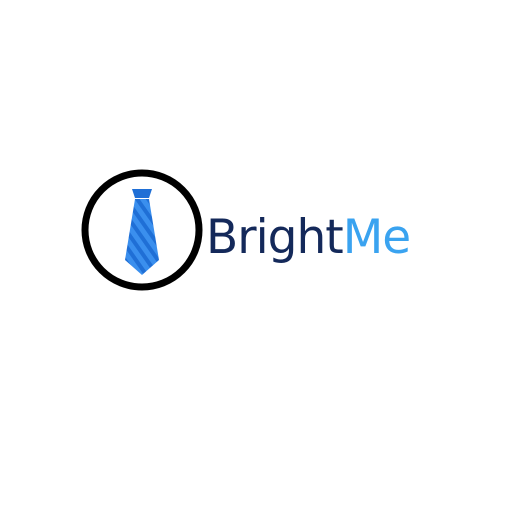  I want to click on brand-wordmark: BrightMe, so click(308, 238).